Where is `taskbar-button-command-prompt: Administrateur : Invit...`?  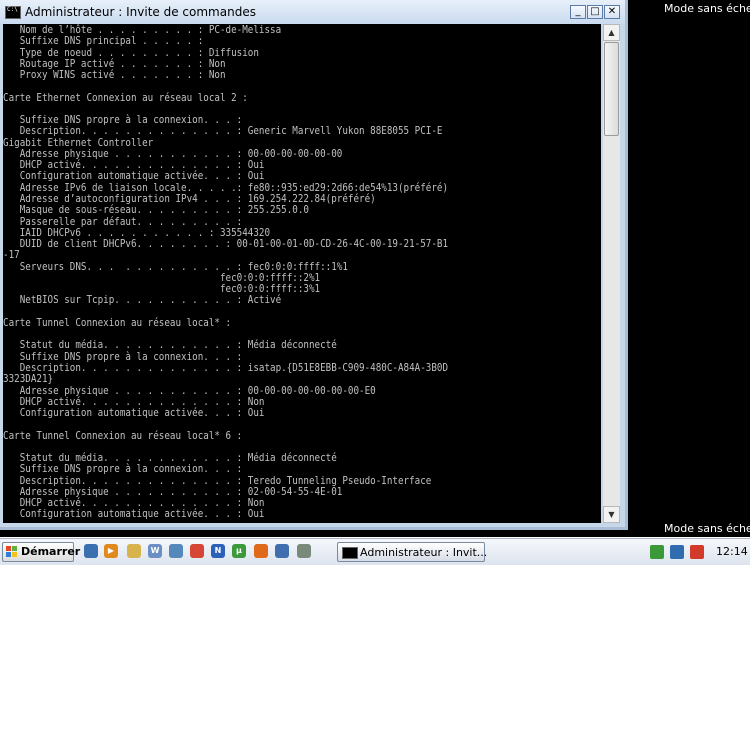
taskbar-button-command-prompt: Administrateur : Invit... is located at coordinates (412, 552).